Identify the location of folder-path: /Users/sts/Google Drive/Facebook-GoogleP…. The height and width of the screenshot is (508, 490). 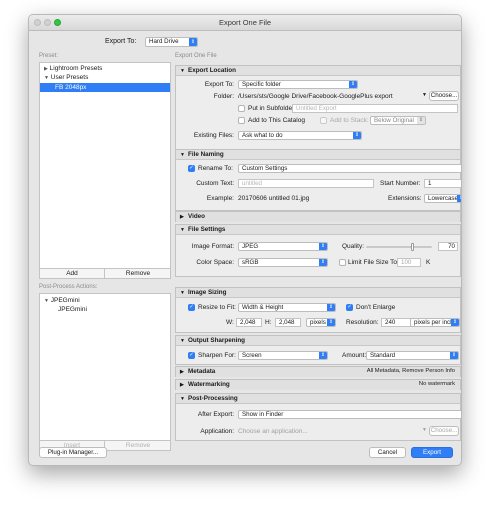
(315, 96).